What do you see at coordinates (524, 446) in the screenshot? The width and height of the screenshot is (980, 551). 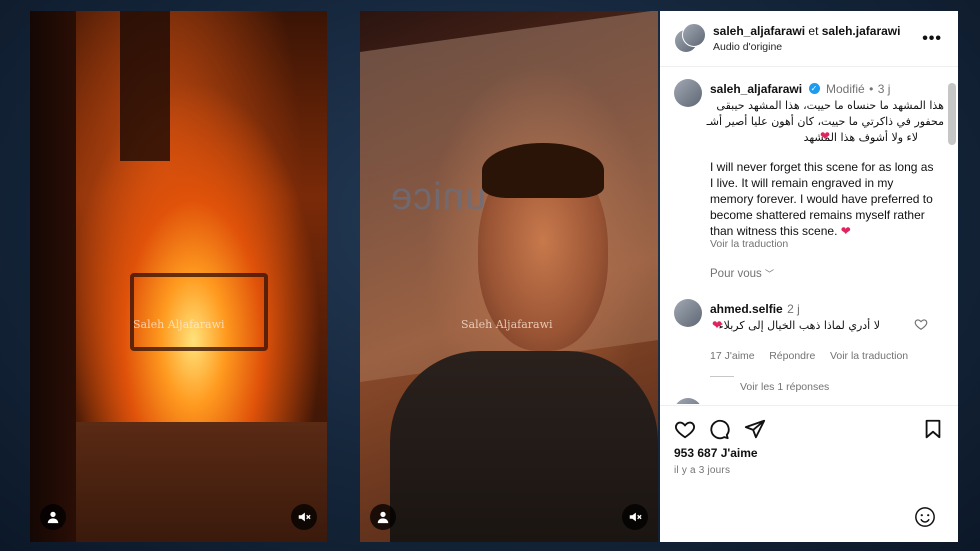 I see `person-shirt` at bounding box center [524, 446].